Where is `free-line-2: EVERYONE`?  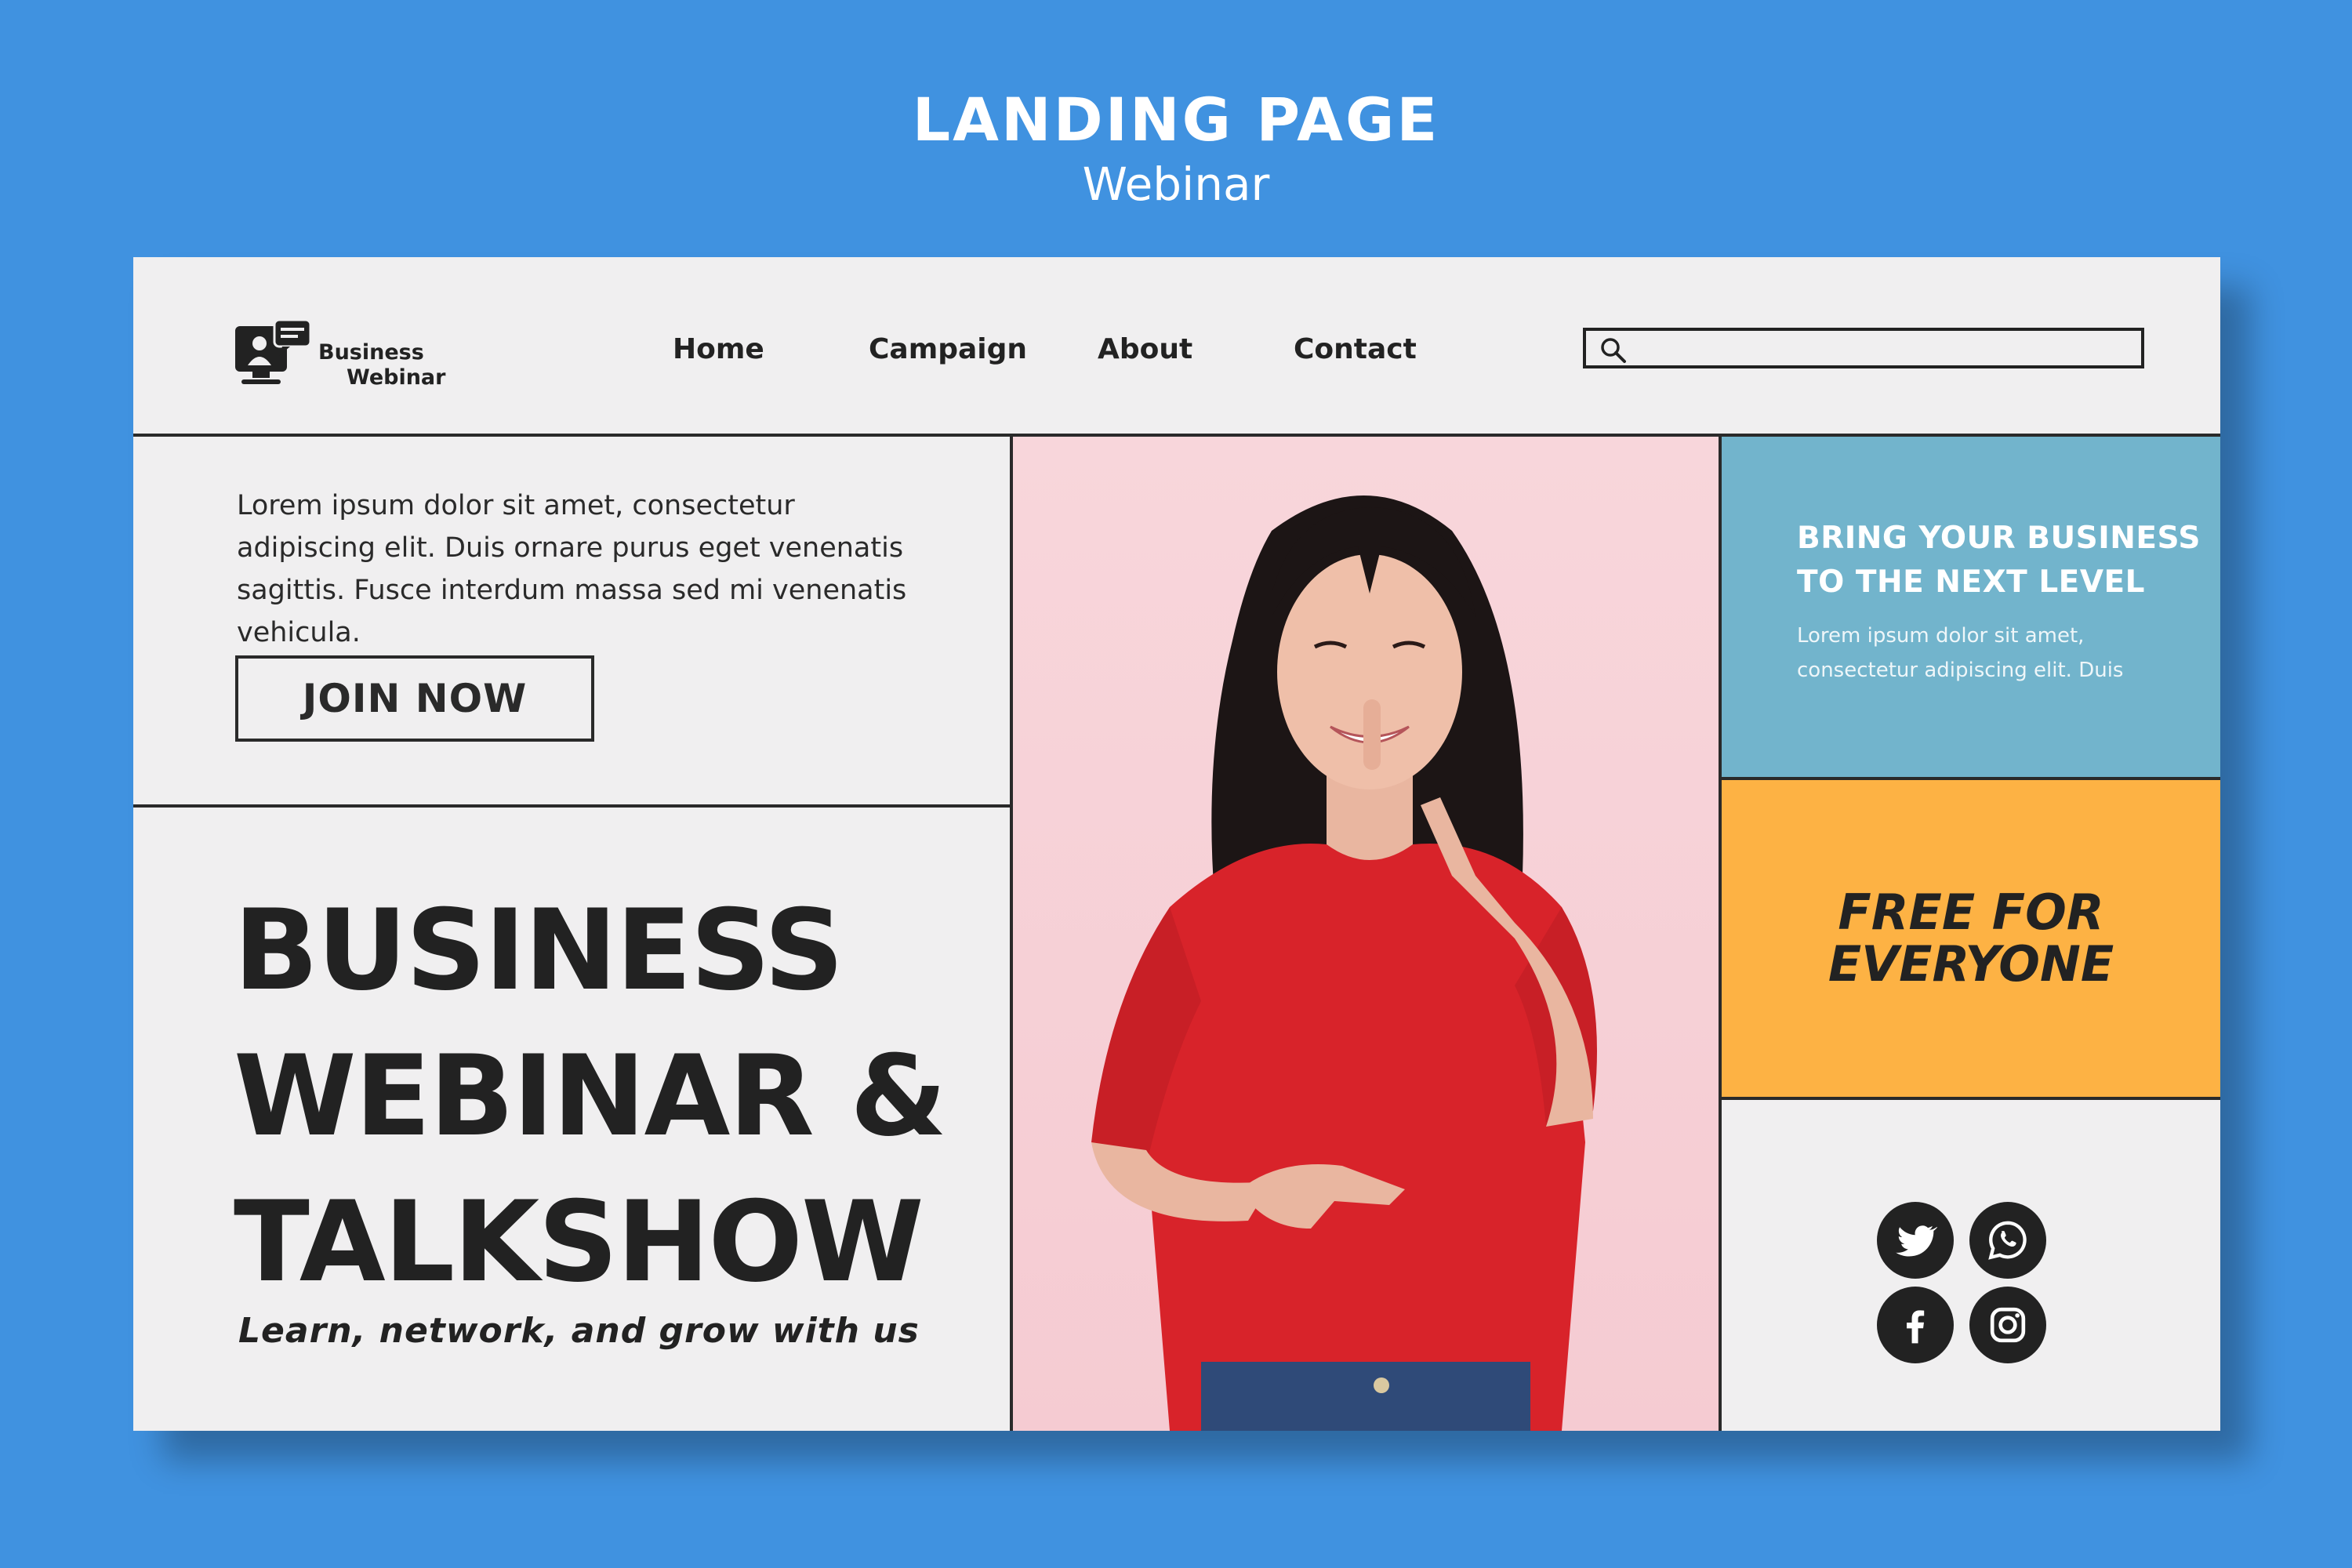 free-line-2: EVERYONE is located at coordinates (1971, 964).